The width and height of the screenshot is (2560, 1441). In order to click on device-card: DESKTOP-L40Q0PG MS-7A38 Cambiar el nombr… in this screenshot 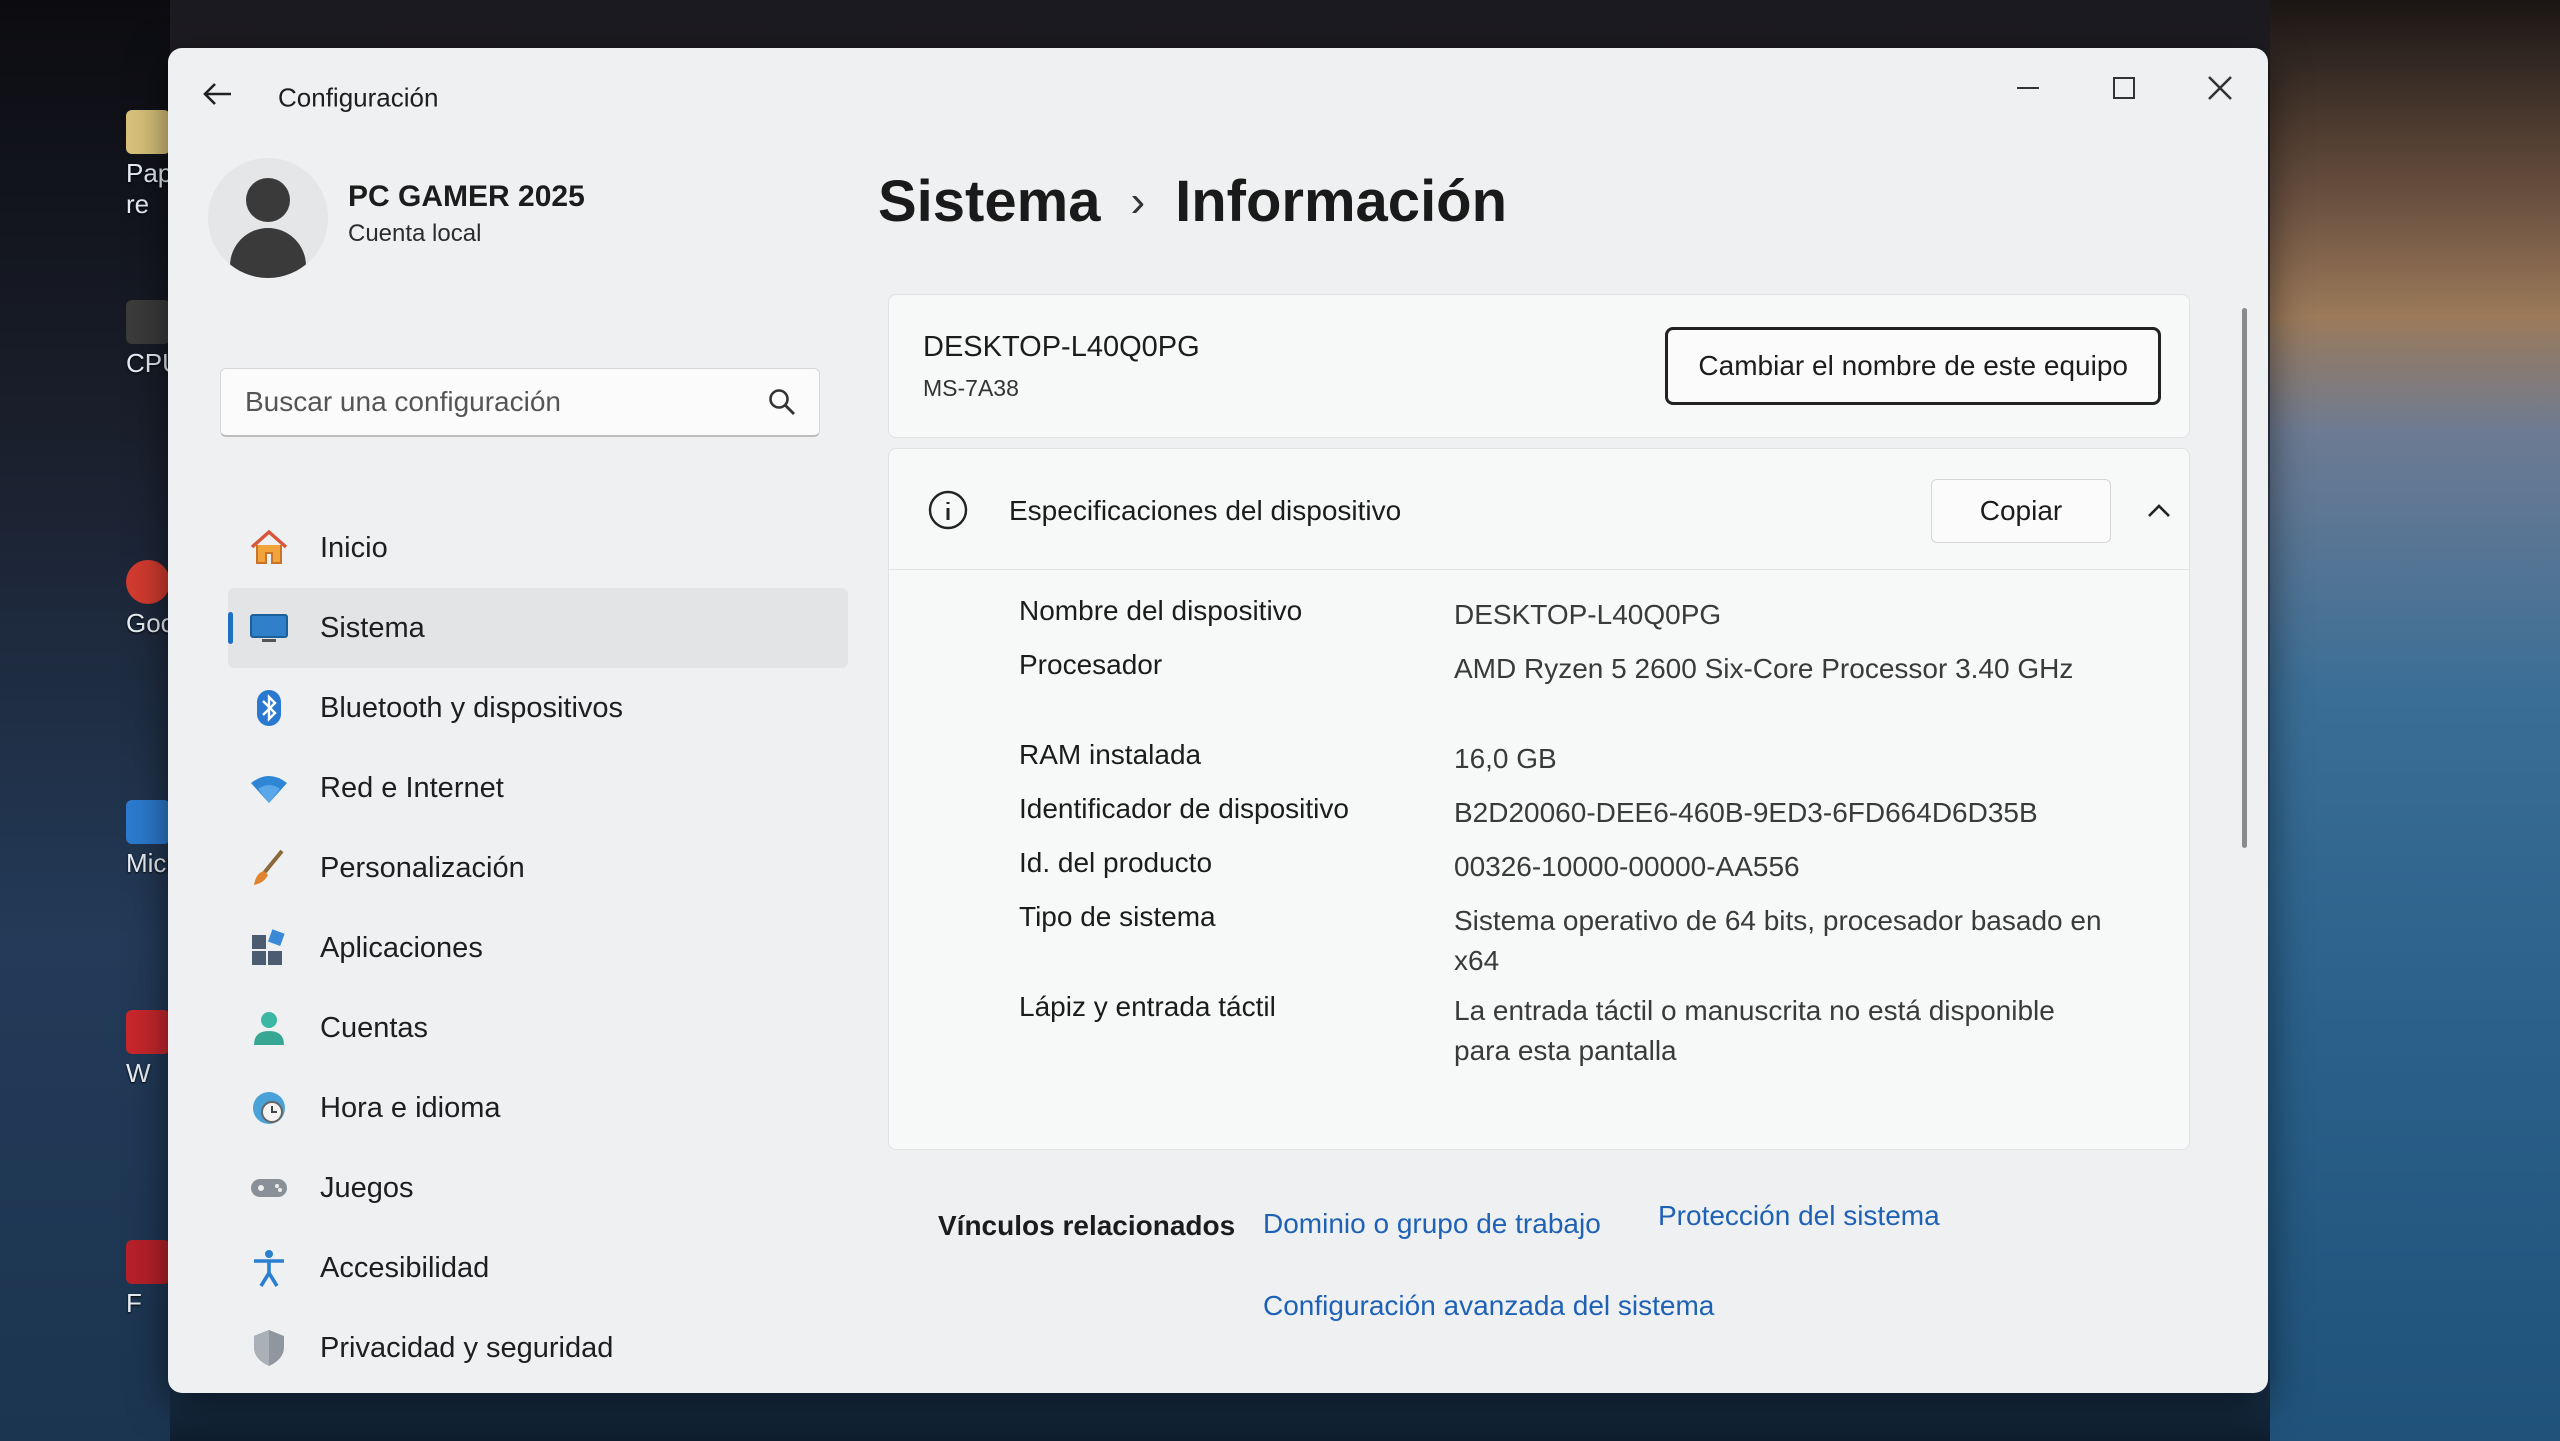, I will do `click(1539, 366)`.